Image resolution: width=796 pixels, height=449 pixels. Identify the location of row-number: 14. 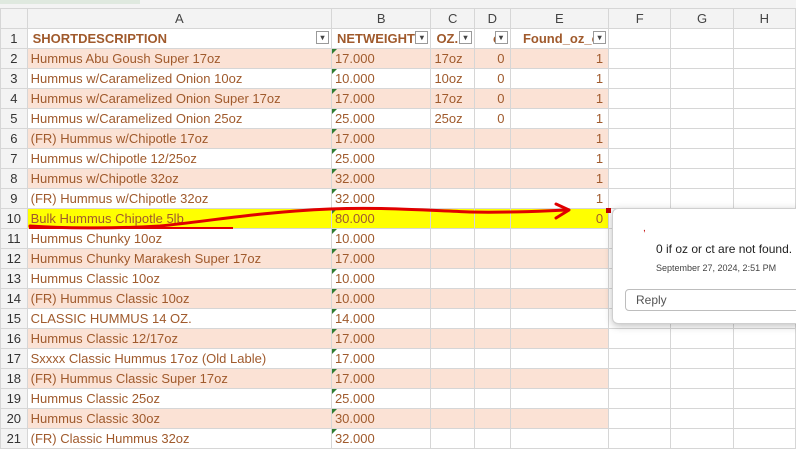
(14, 298).